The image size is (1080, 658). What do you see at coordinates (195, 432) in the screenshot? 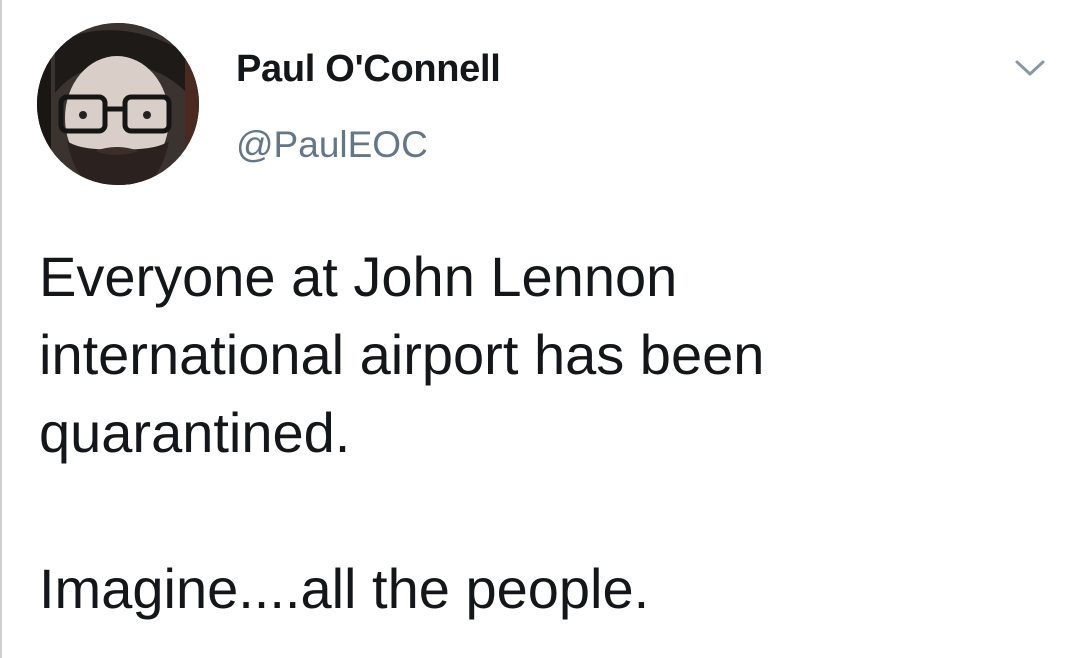
I see `tweet-text-line: quarantined.` at bounding box center [195, 432].